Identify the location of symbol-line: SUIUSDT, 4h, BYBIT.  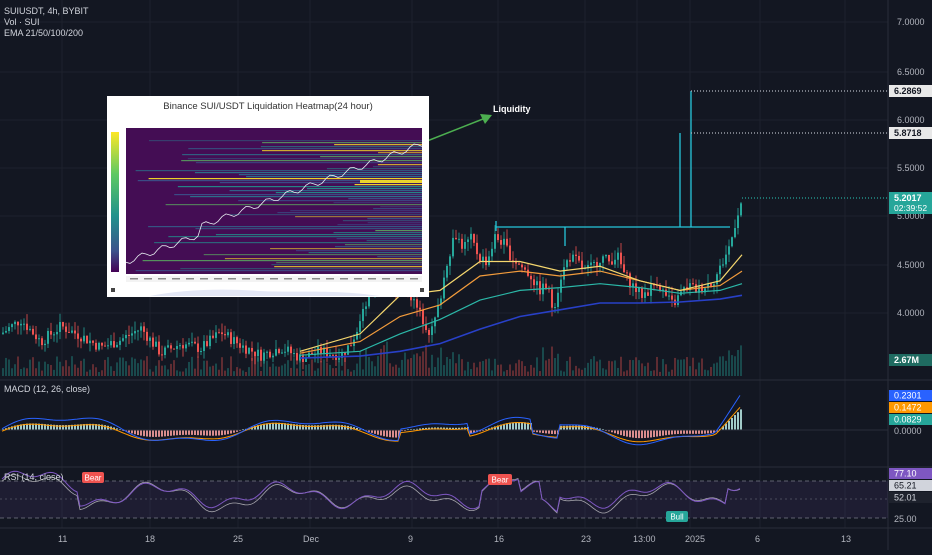
(46, 11).